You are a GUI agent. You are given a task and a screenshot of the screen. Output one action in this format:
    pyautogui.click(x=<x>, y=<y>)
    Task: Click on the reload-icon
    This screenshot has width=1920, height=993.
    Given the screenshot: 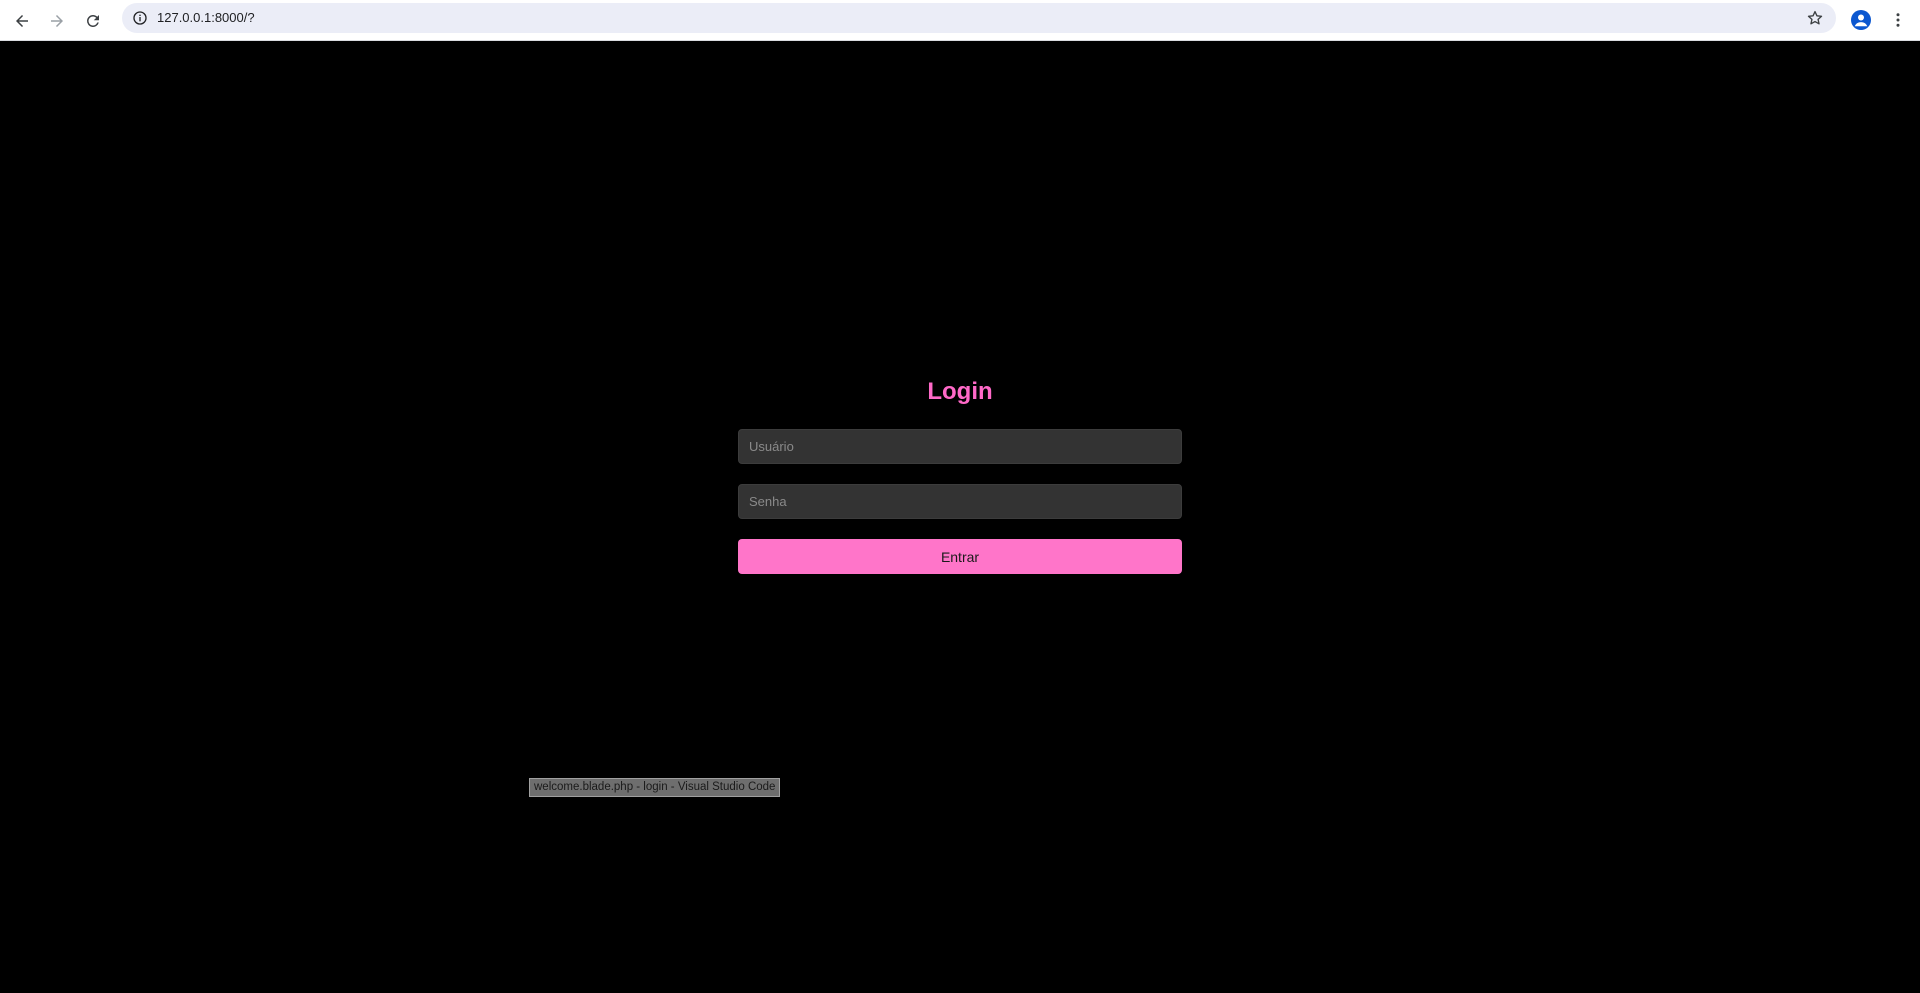 What is the action you would take?
    pyautogui.click(x=93, y=20)
    